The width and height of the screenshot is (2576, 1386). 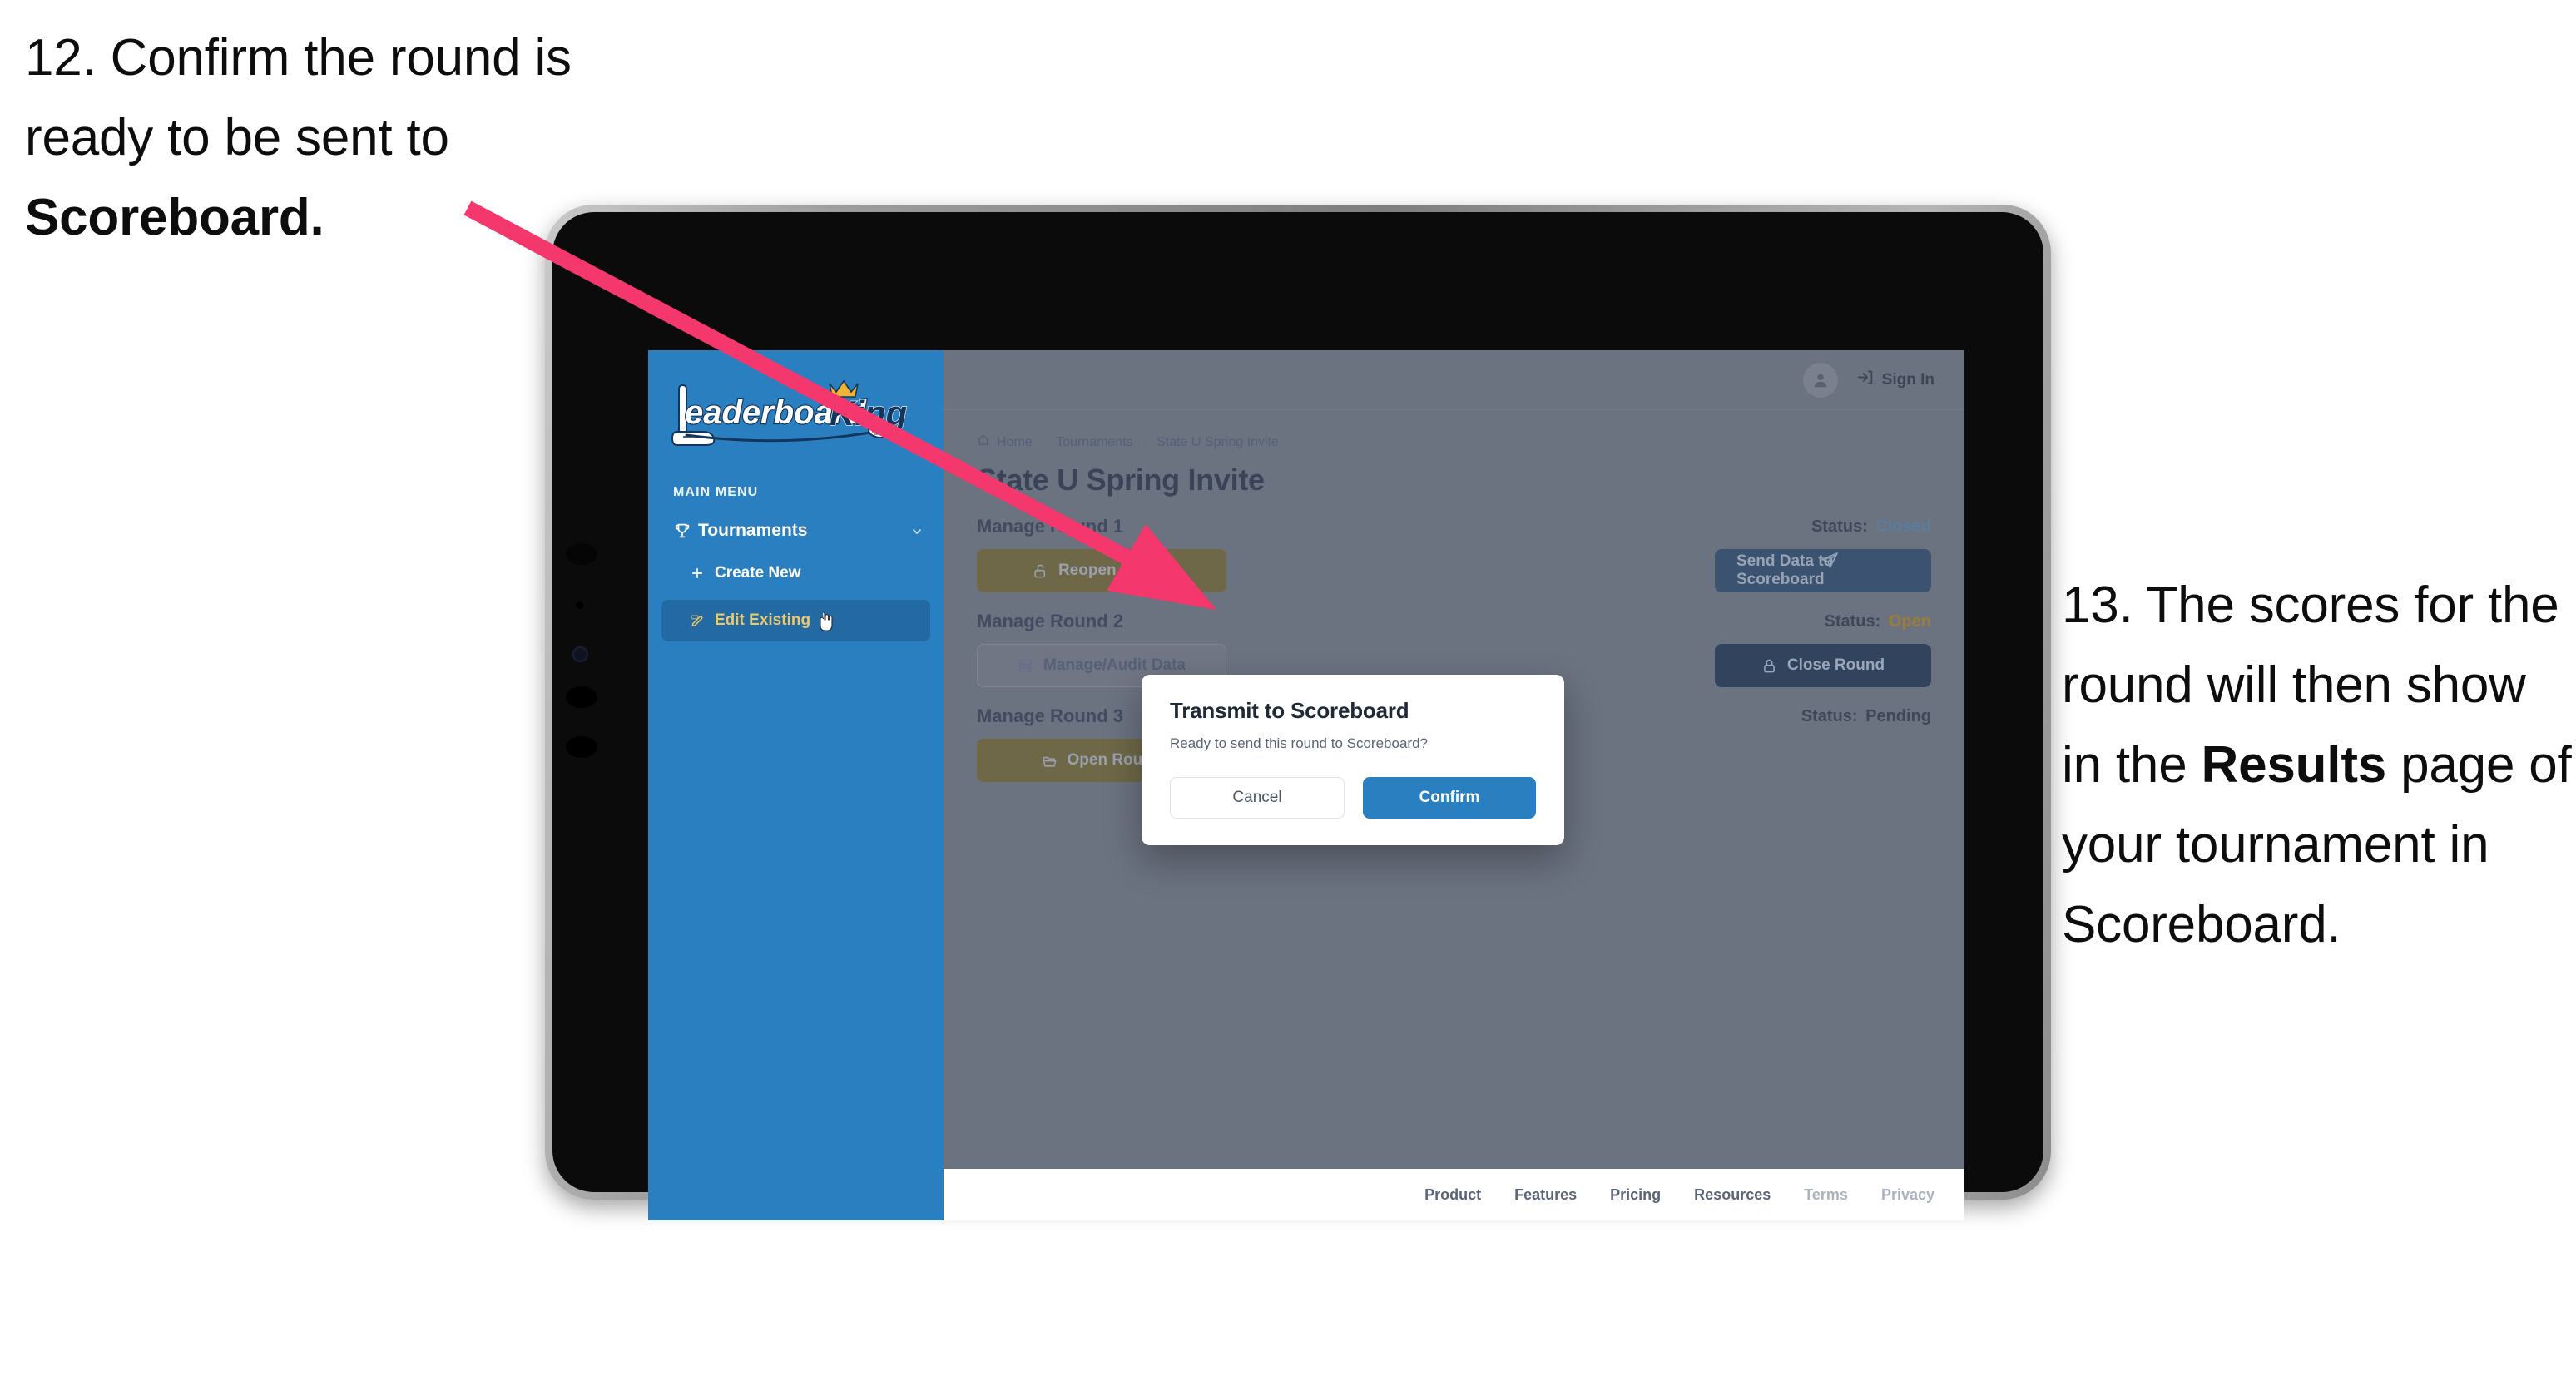 I want to click on microphone-icon, so click(x=580, y=605).